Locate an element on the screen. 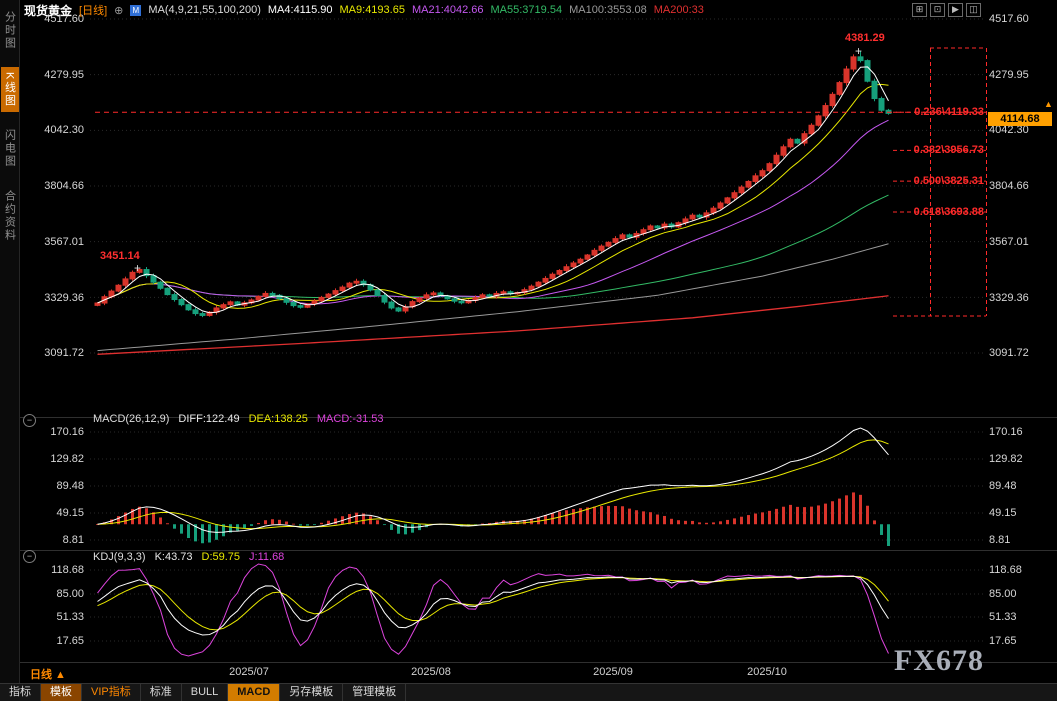  tab-indicator: 指标 is located at coordinates (20, 692).